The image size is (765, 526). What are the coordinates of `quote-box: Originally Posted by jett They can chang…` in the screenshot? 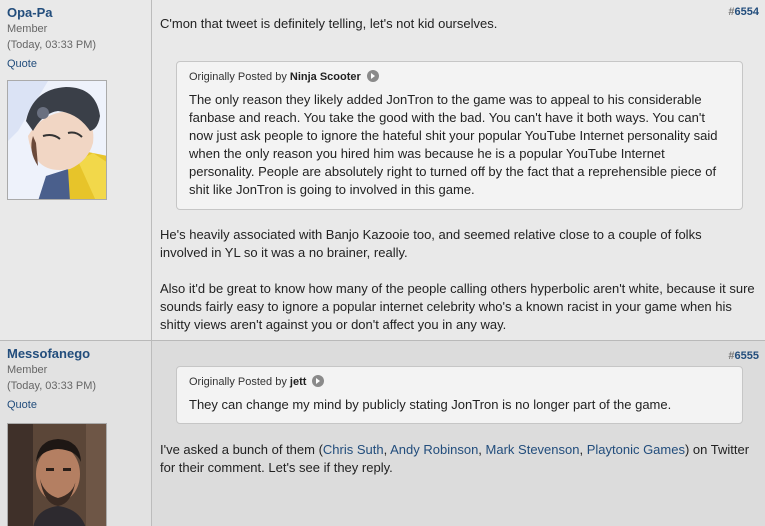 It's located at (459, 395).